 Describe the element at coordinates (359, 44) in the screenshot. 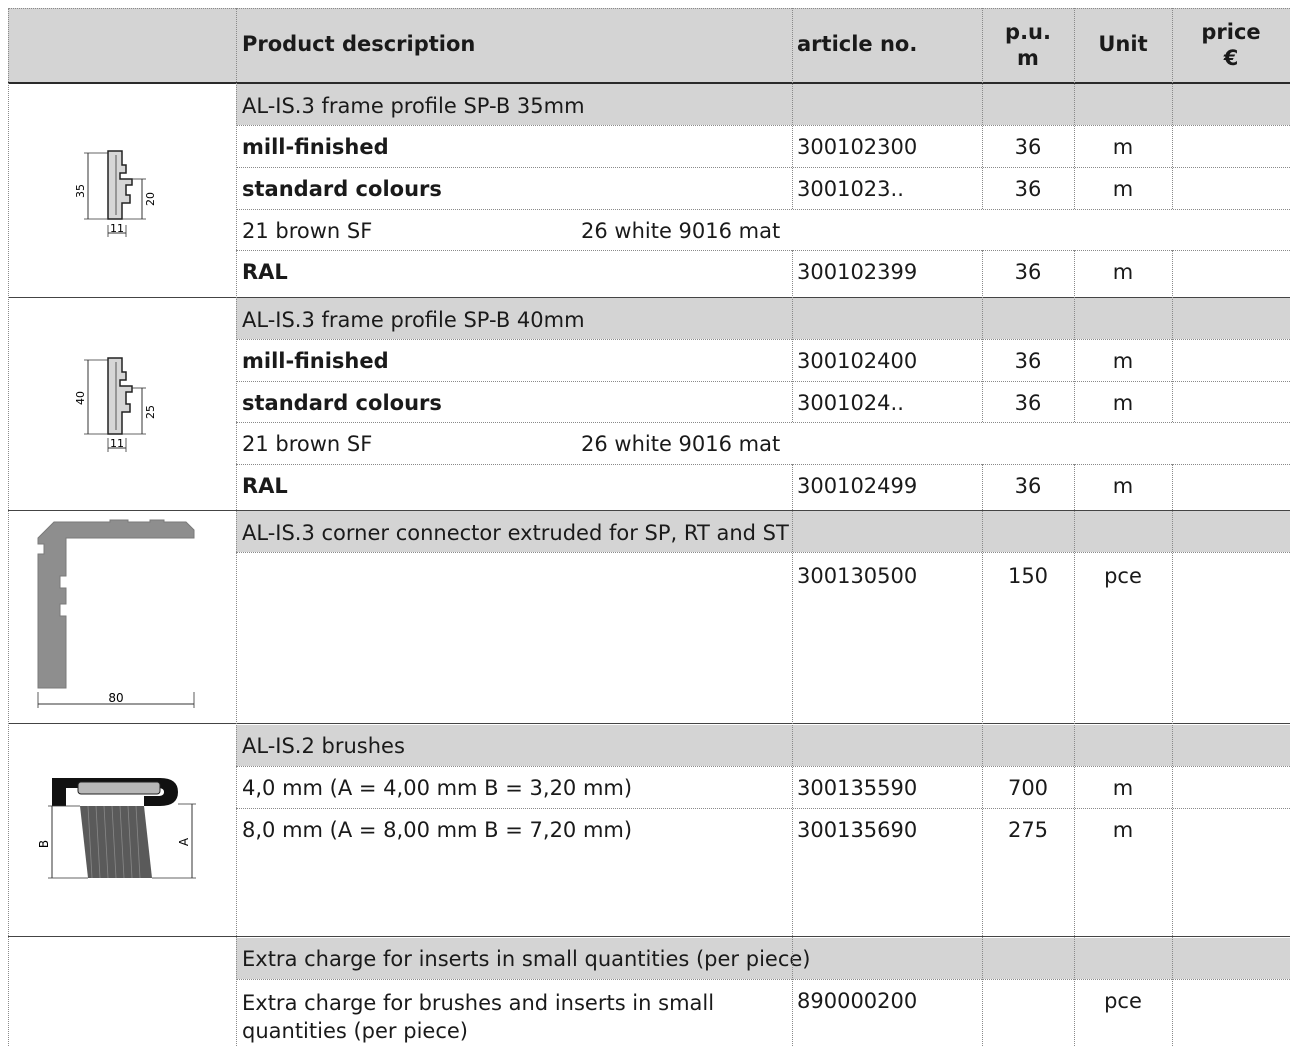

I see `header-product-description: Product description` at that location.